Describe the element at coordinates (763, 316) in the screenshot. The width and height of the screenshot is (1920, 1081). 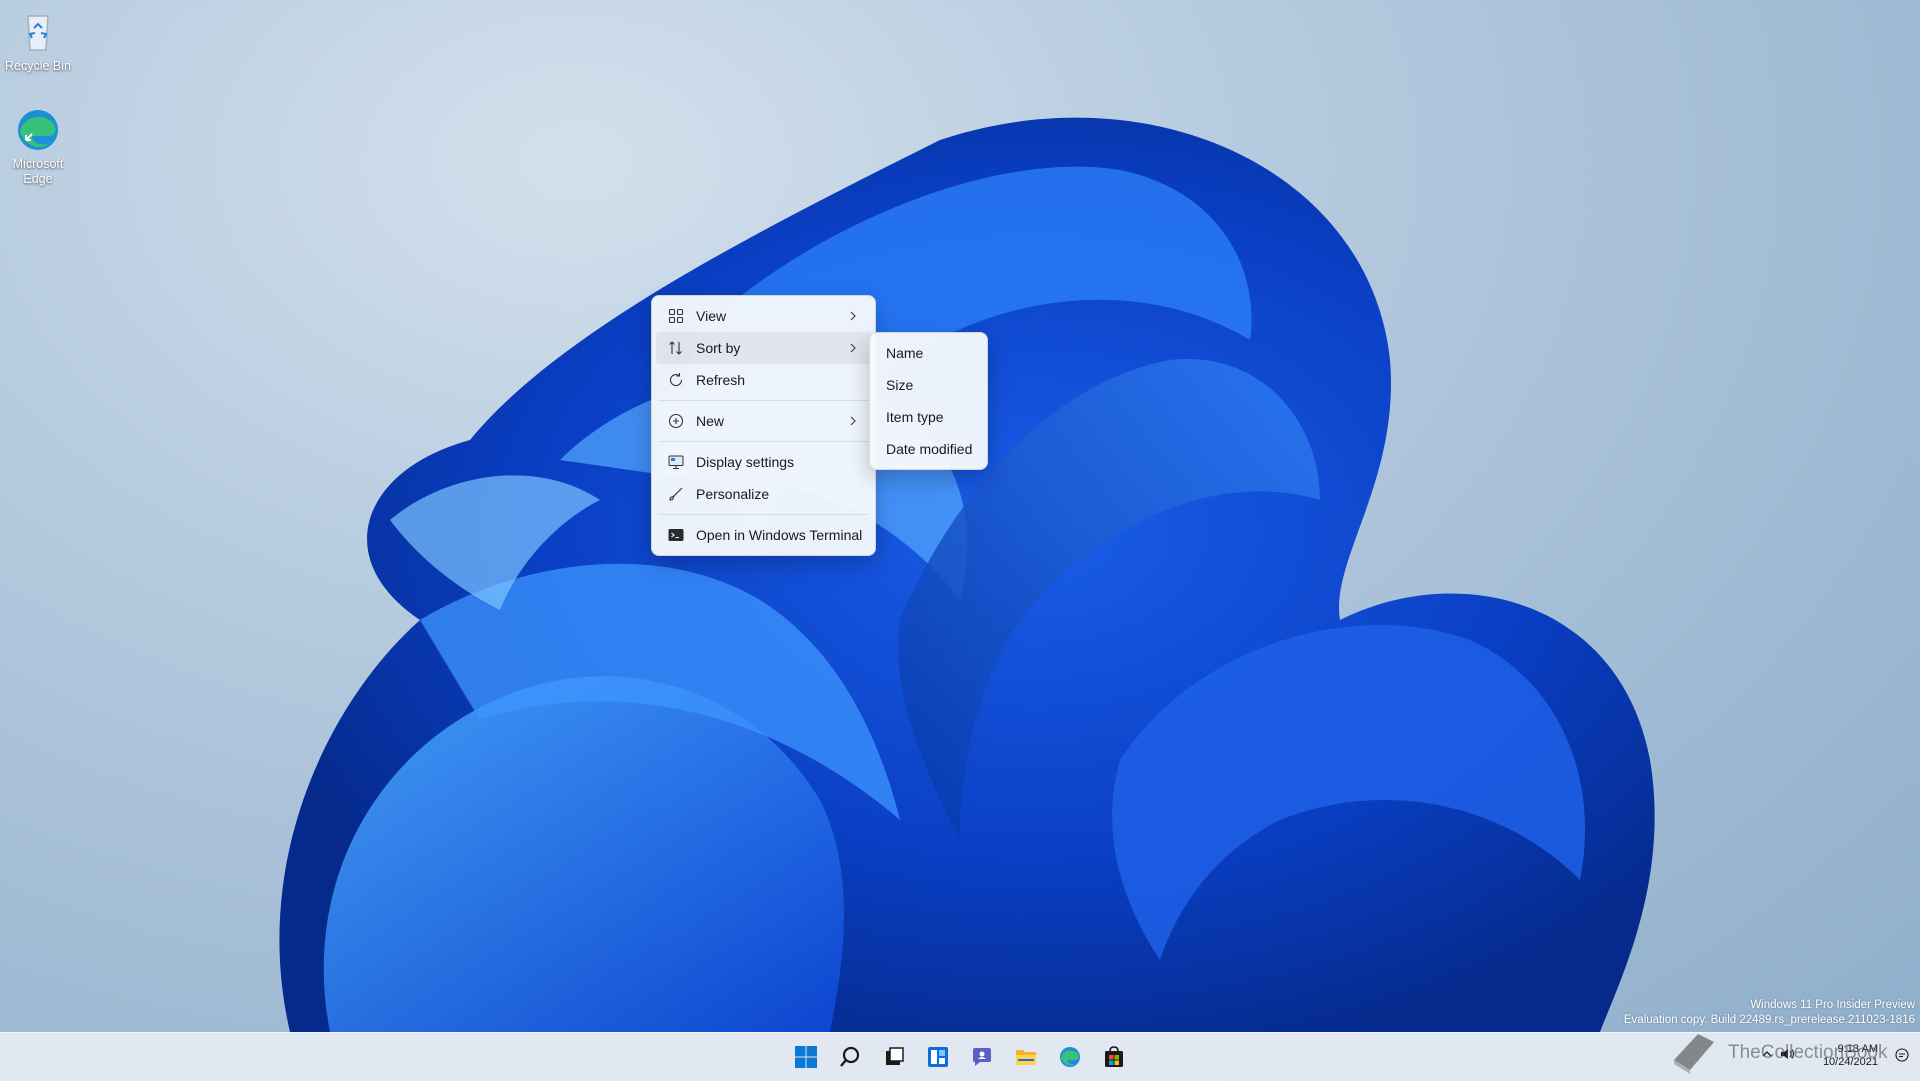
I see `menu-item-view: View` at that location.